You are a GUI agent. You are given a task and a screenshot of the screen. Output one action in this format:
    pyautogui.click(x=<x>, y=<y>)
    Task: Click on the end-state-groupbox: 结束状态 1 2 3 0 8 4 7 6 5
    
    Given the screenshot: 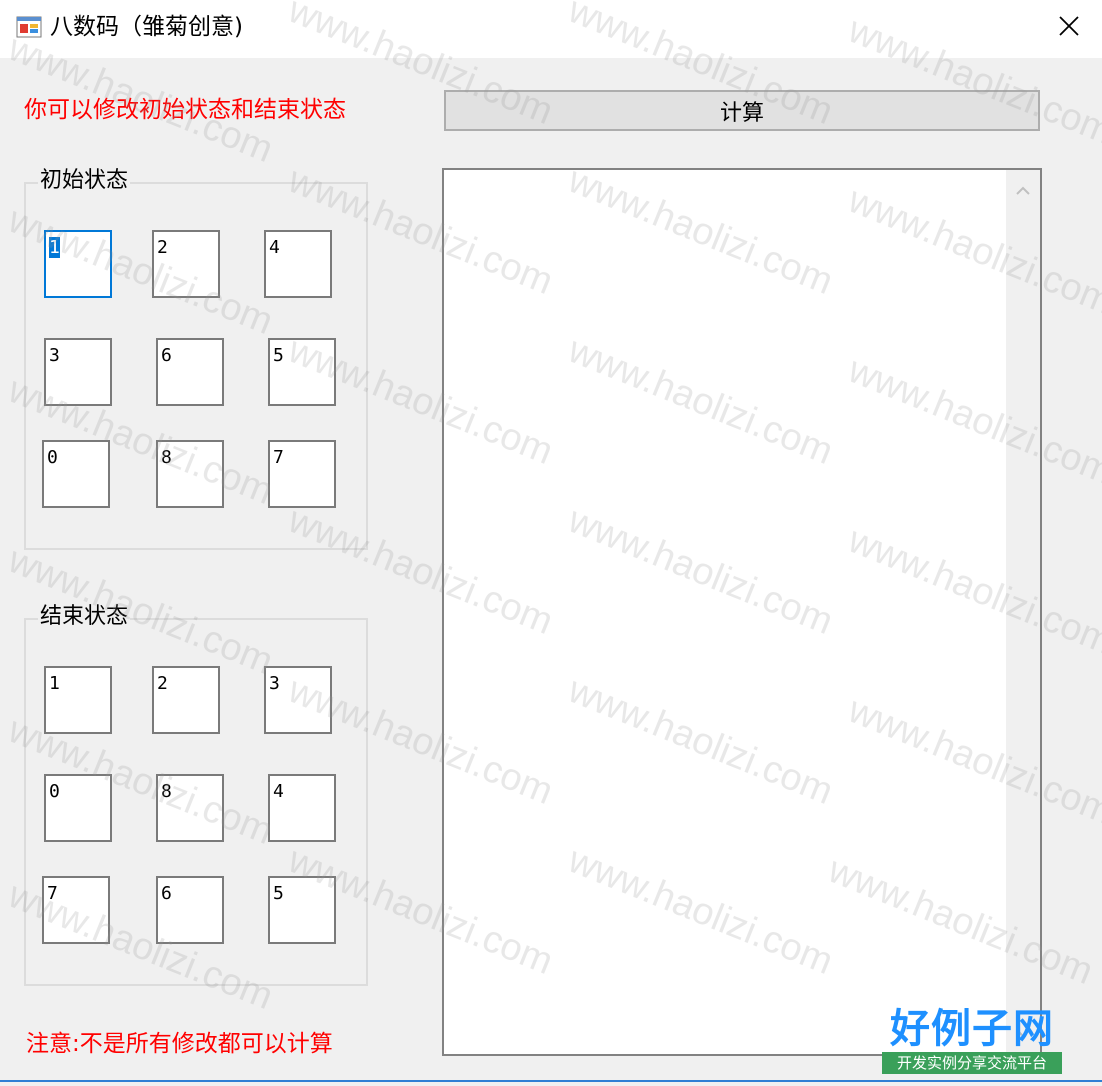 What is the action you would take?
    pyautogui.click(x=196, y=794)
    